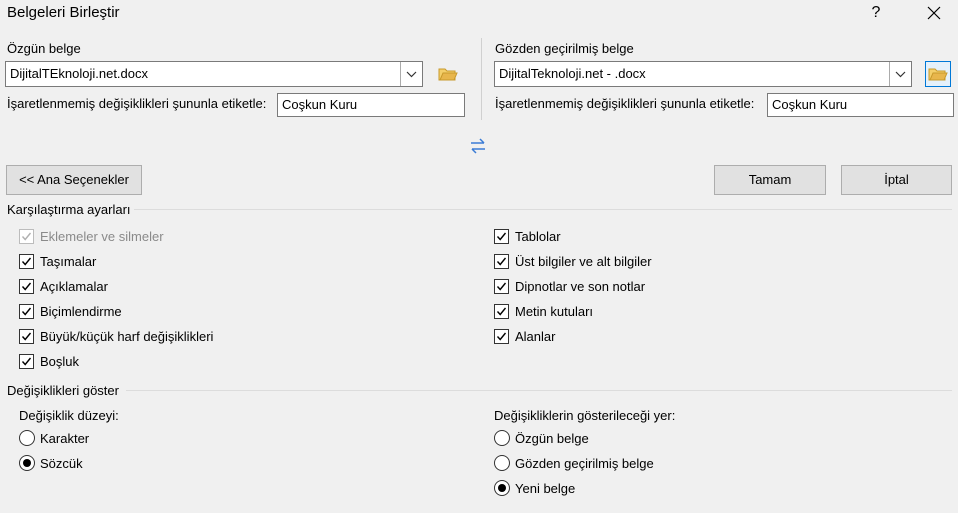 The height and width of the screenshot is (513, 958). I want to click on close-button, so click(934, 13).